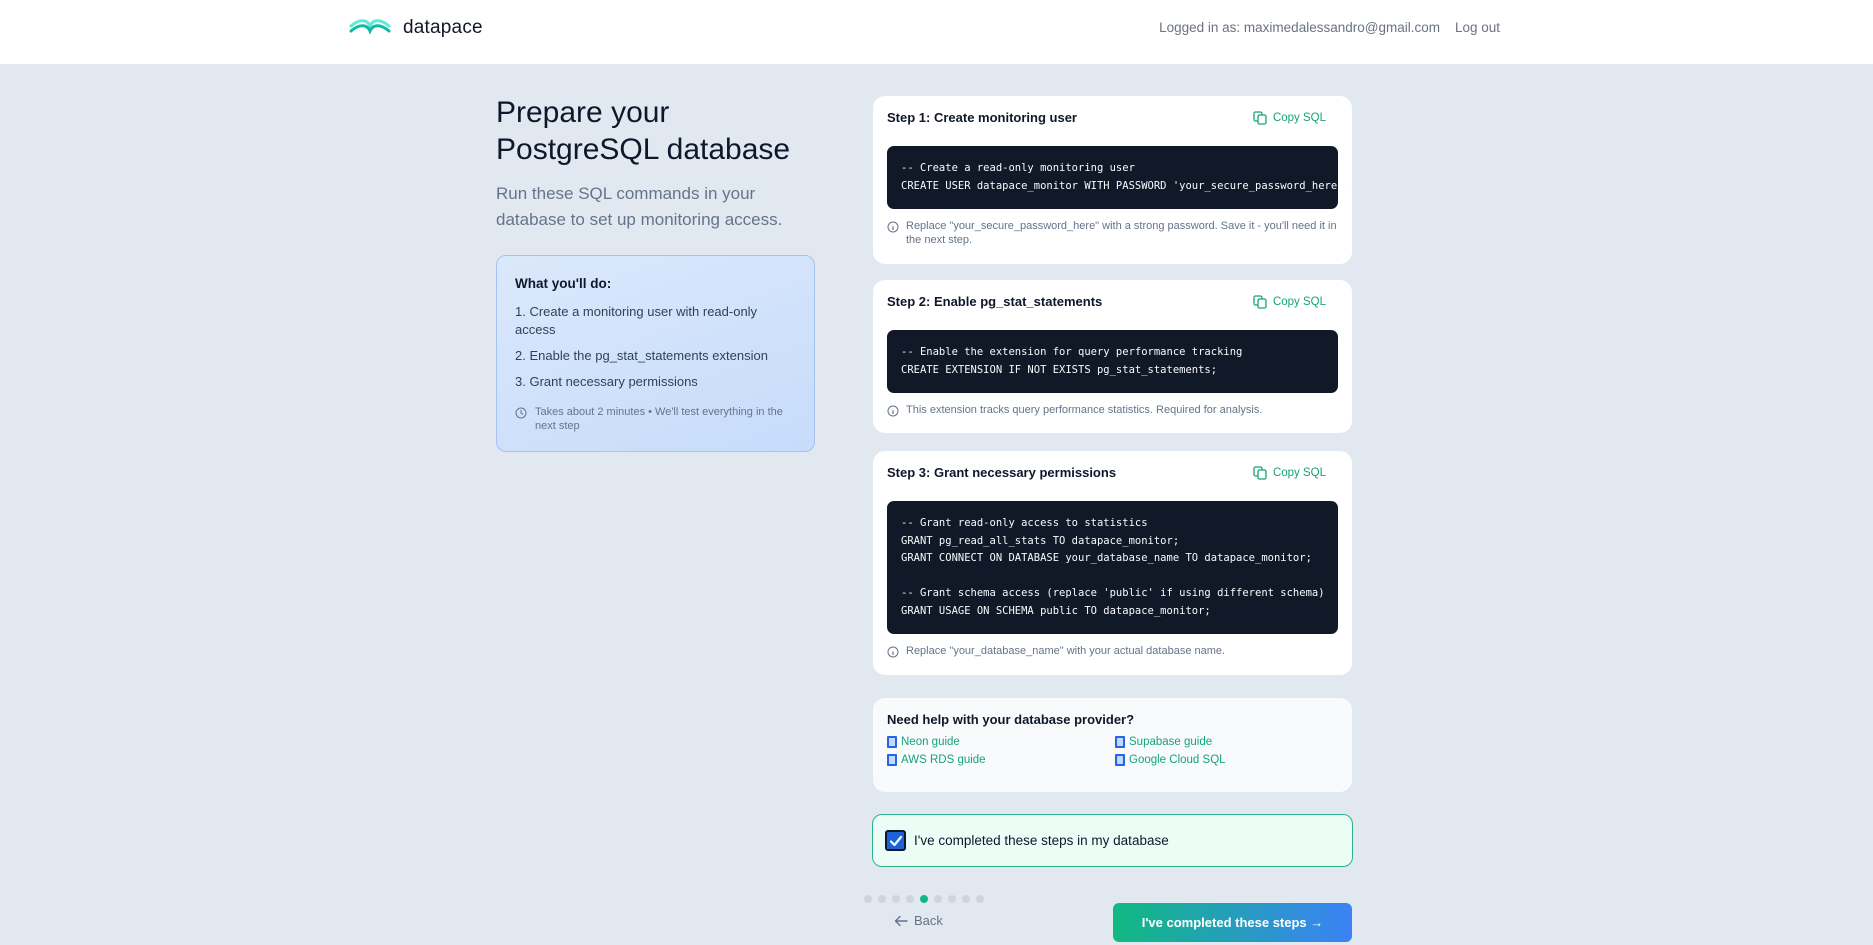 The height and width of the screenshot is (945, 1873). I want to click on aws-rds-guide-link: AWS RDS guide, so click(1001, 760).